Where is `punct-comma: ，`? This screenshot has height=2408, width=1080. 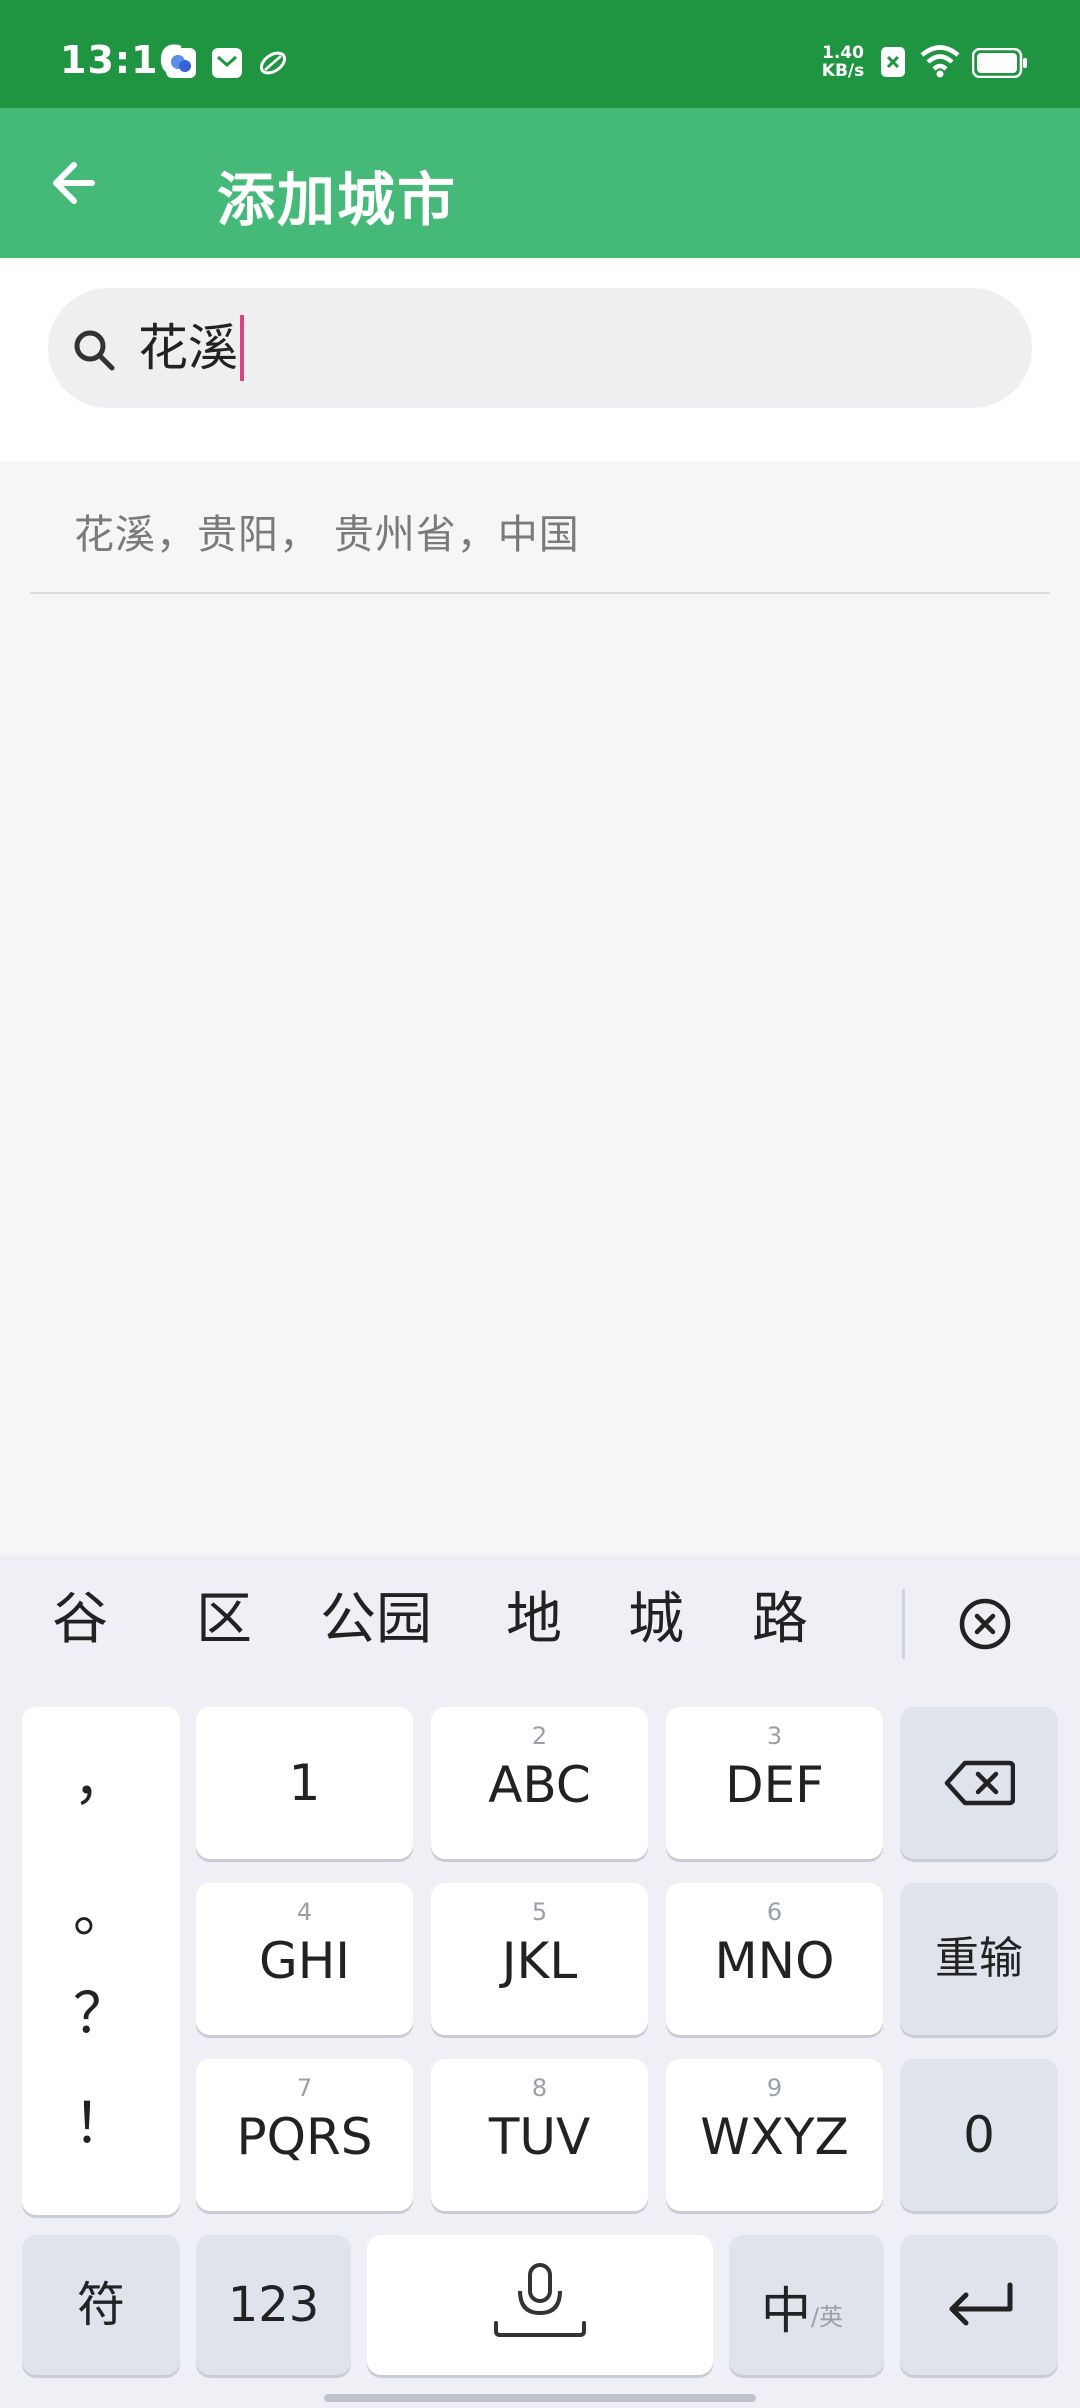 punct-comma: ， is located at coordinates (101, 1775).